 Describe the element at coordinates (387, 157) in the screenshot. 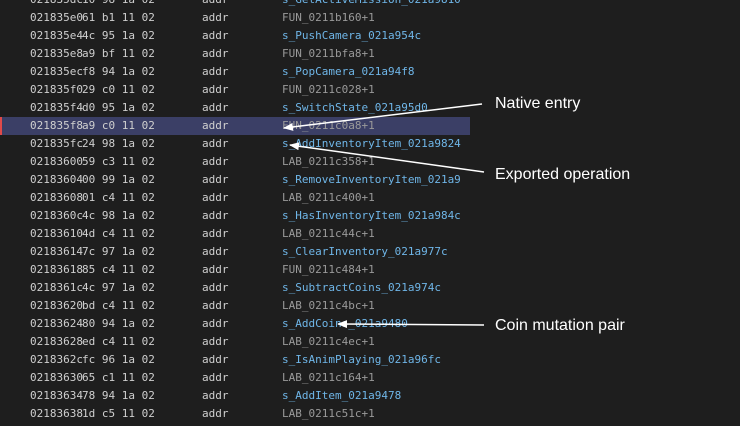

I see `exported-operation-arrow` at that location.